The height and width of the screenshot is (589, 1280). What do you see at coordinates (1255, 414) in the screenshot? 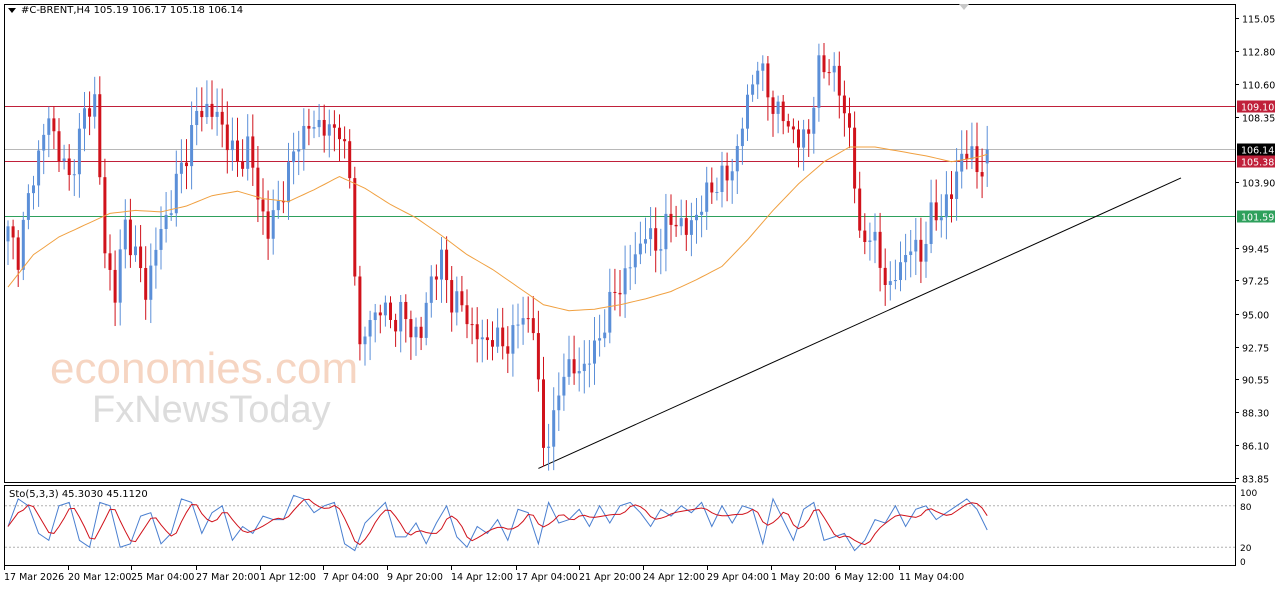
I see `y-tick-label: 88.30` at bounding box center [1255, 414].